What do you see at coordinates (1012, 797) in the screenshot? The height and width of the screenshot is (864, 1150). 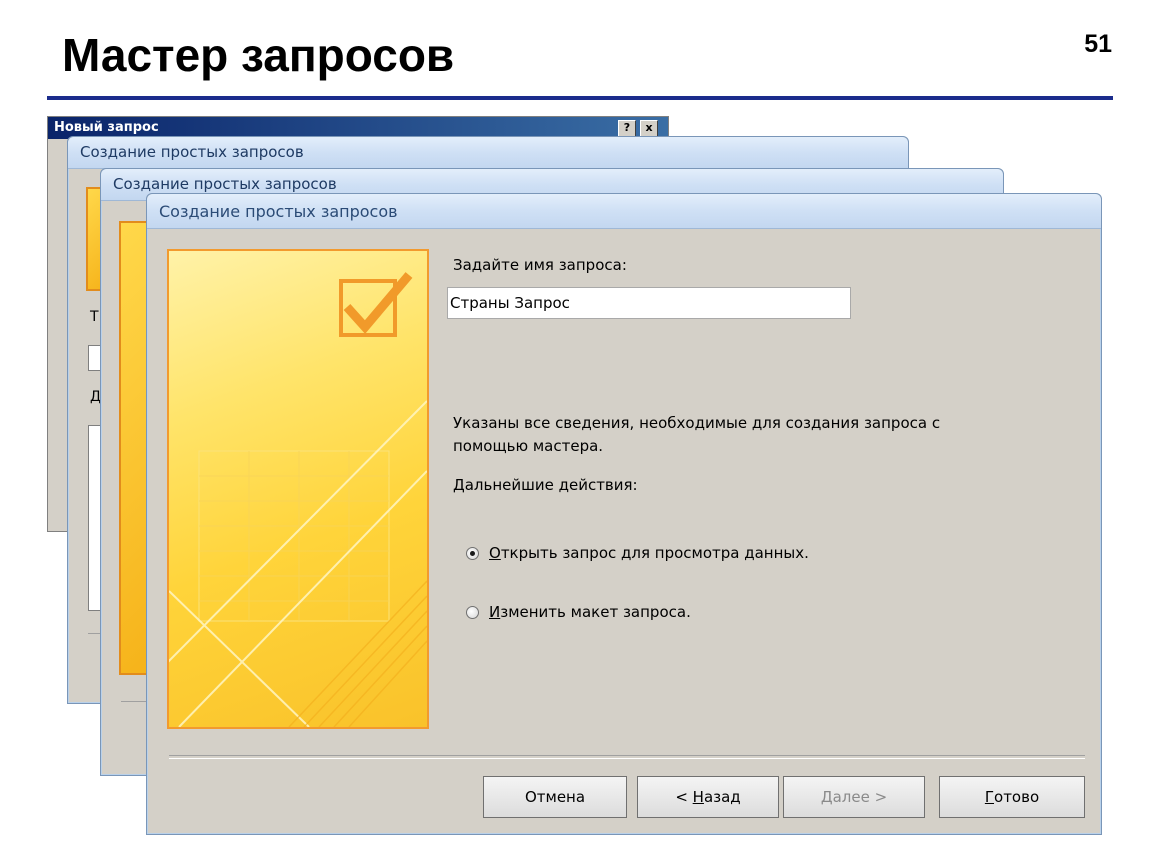 I see `finish-button: Готово` at bounding box center [1012, 797].